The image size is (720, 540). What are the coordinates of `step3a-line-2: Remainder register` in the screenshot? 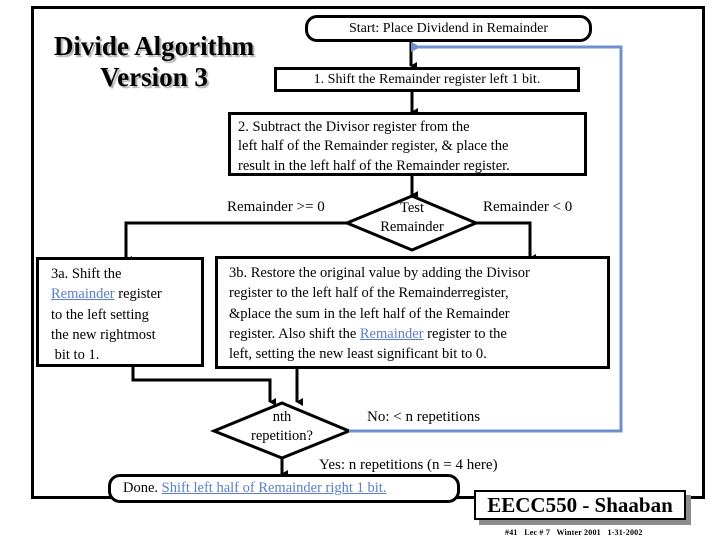 It's located at (126, 294).